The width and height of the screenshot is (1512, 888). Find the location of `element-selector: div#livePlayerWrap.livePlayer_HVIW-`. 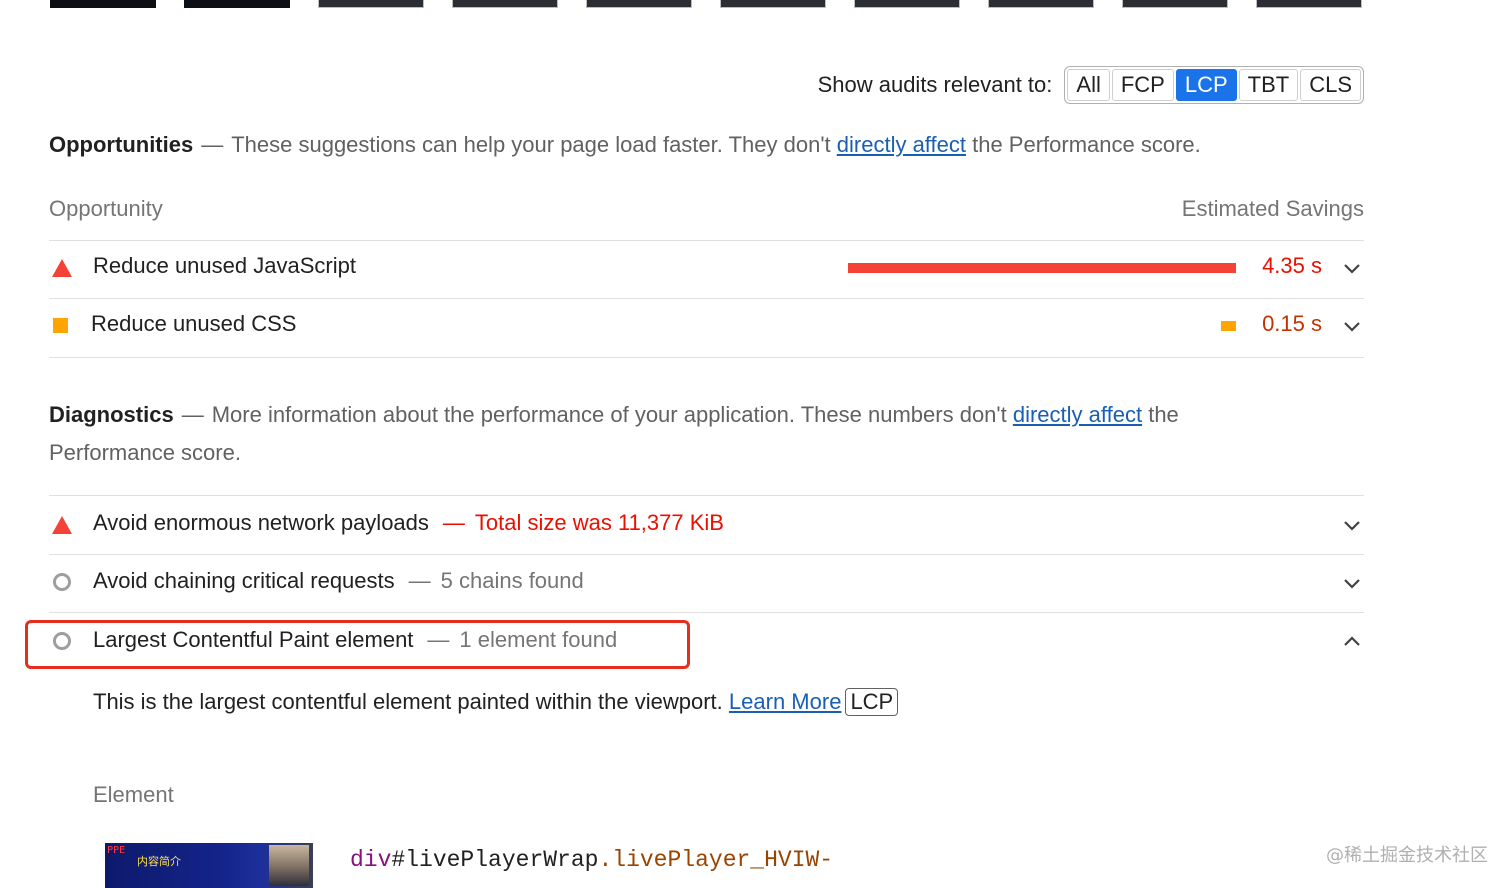

element-selector: div#livePlayerWrap.livePlayer_HVIW- is located at coordinates (591, 860).